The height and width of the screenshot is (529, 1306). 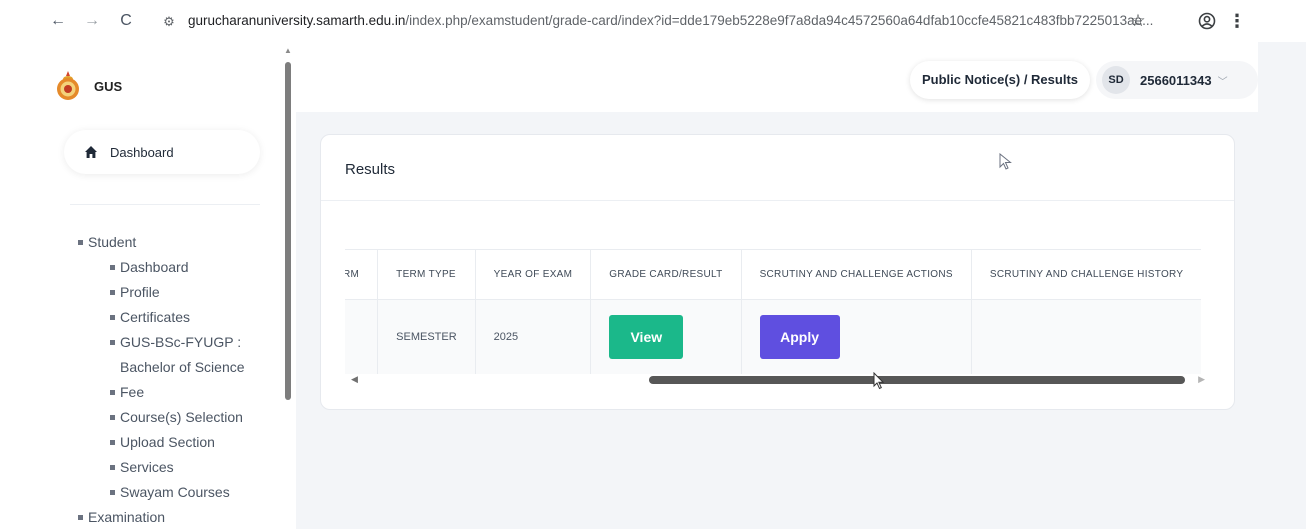 I want to click on university-logo-icon, so click(x=68, y=85).